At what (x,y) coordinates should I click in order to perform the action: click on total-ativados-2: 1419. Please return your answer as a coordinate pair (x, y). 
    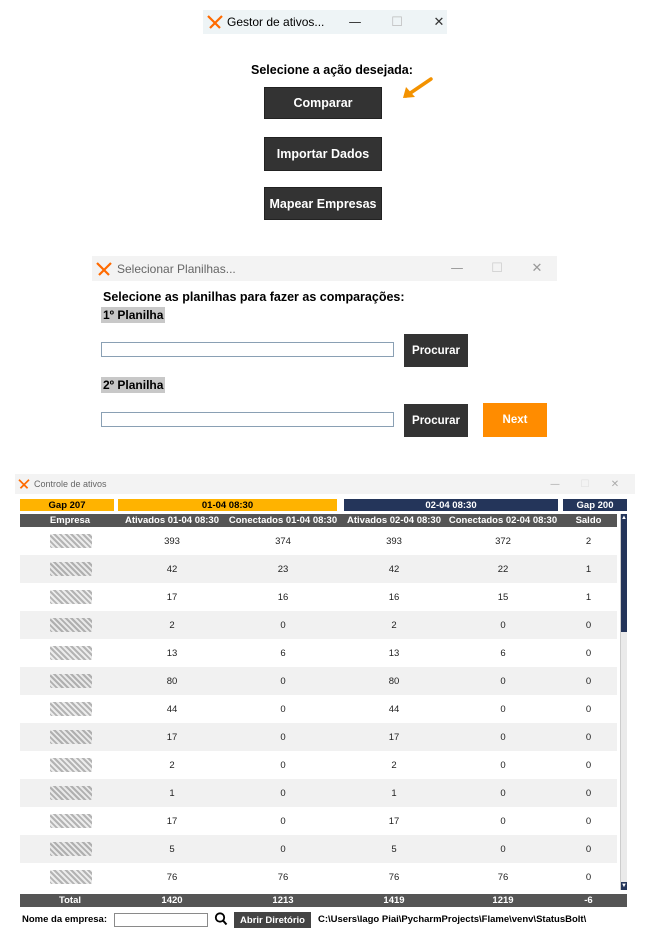
    Looking at the image, I should click on (394, 900).